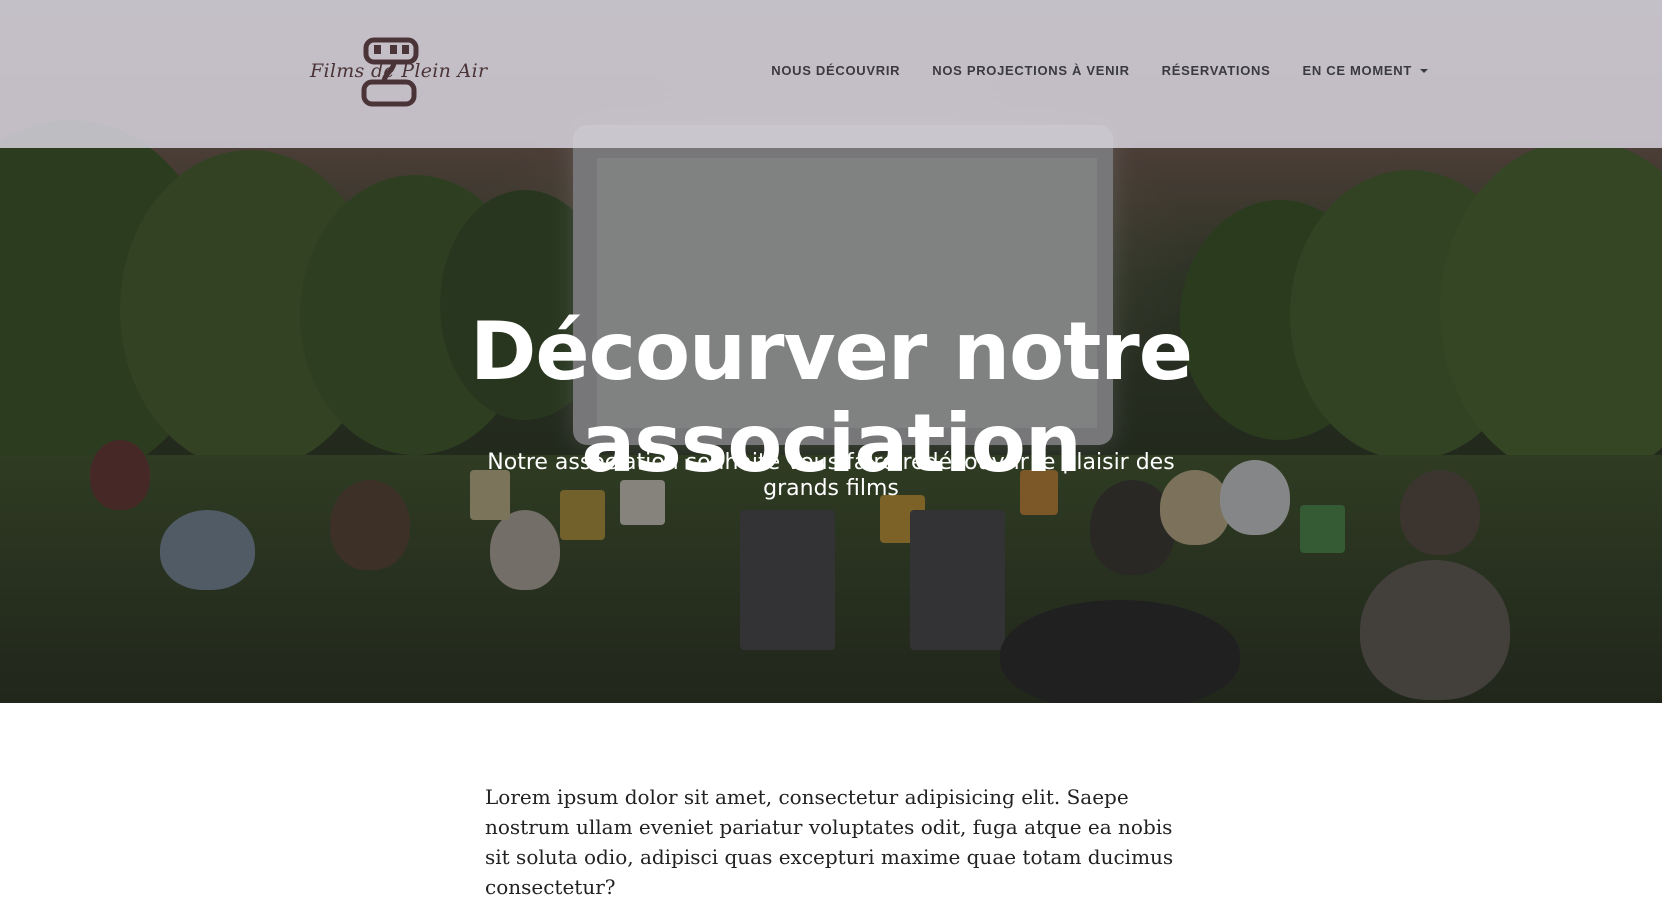  Describe the element at coordinates (399, 71) in the screenshot. I see `brand-logo-text: Films de Plein Air` at that location.